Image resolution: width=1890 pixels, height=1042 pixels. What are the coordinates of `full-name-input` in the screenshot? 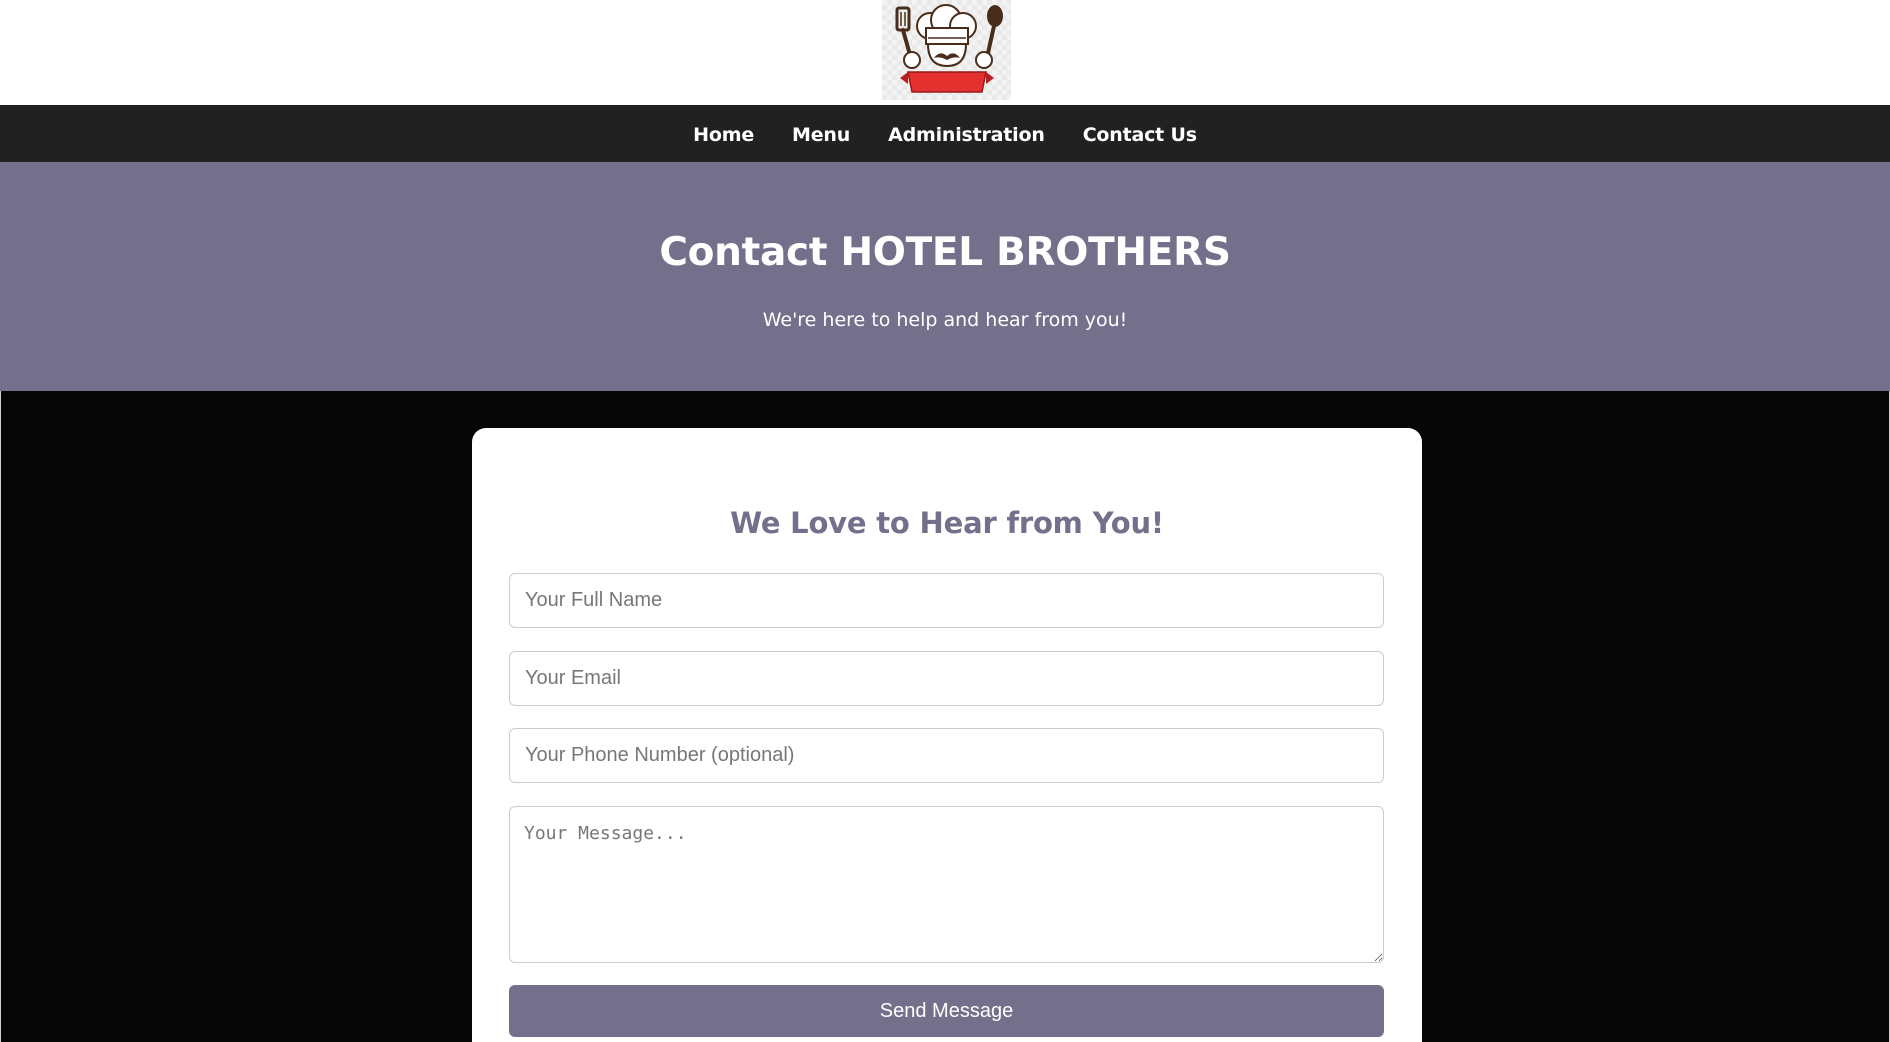 It's located at (946, 600).